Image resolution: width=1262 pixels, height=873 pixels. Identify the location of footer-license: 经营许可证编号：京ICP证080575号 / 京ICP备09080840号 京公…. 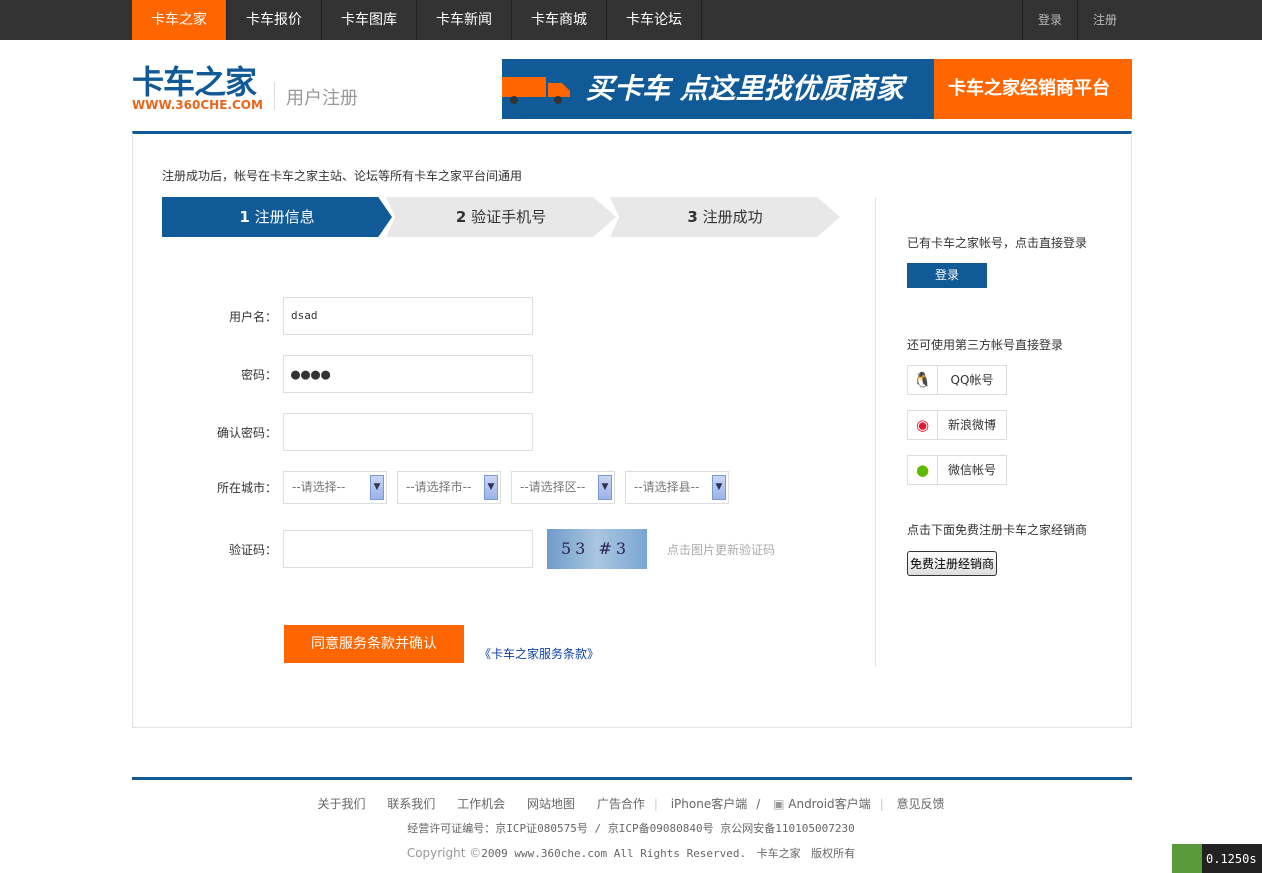
(631, 828).